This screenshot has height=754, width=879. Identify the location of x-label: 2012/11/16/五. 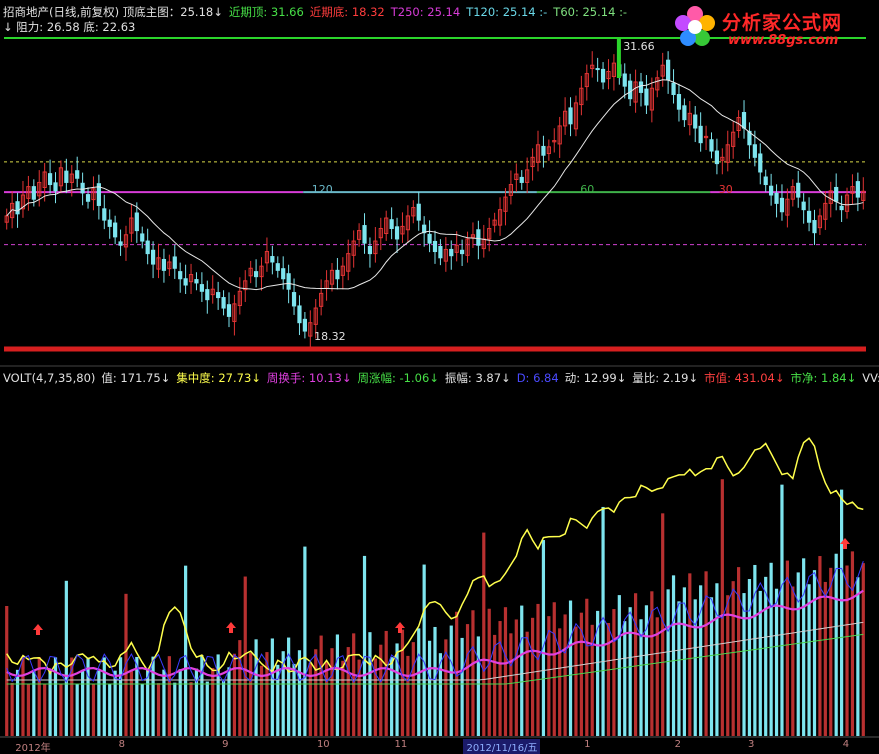
(502, 746).